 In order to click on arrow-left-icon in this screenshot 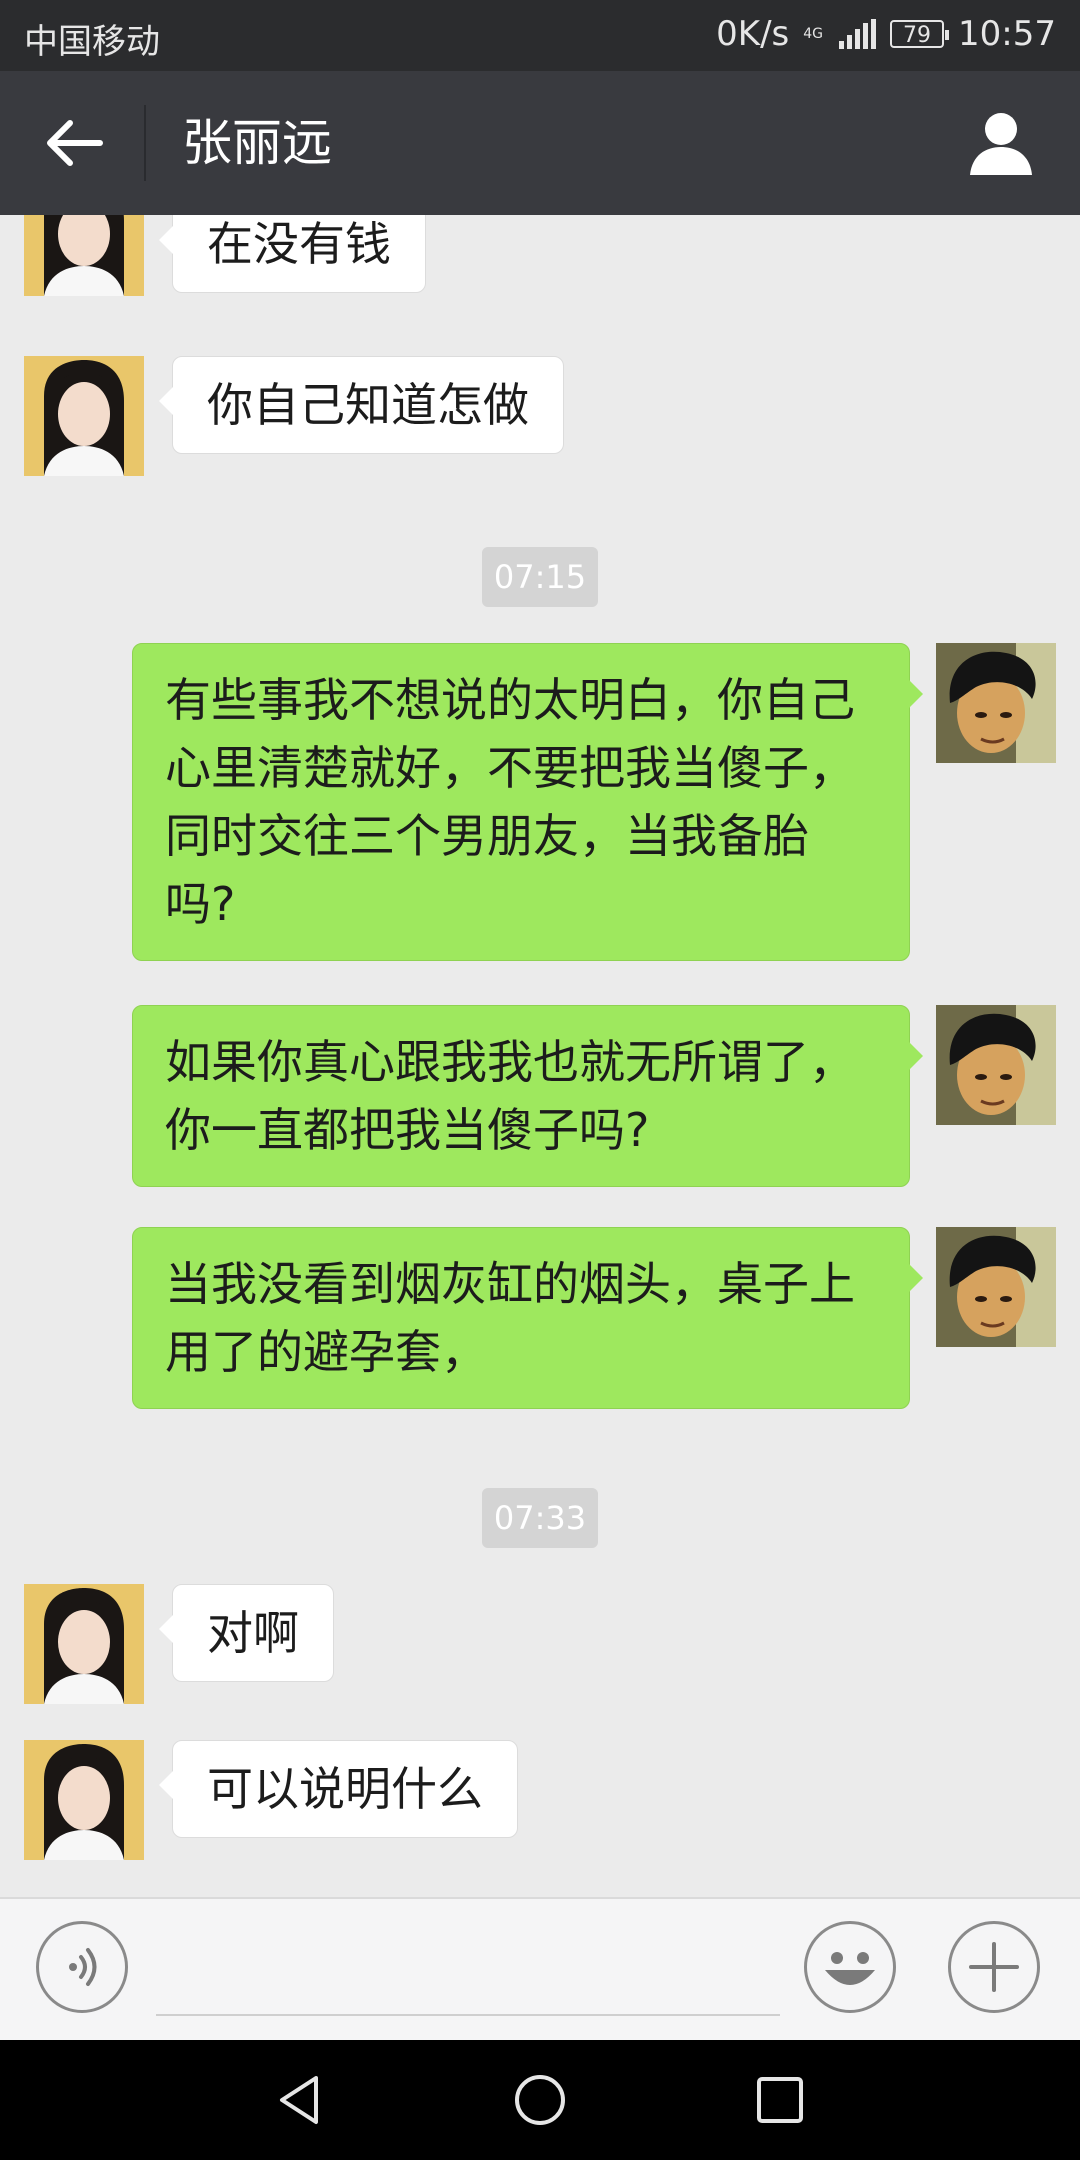, I will do `click(75, 143)`.